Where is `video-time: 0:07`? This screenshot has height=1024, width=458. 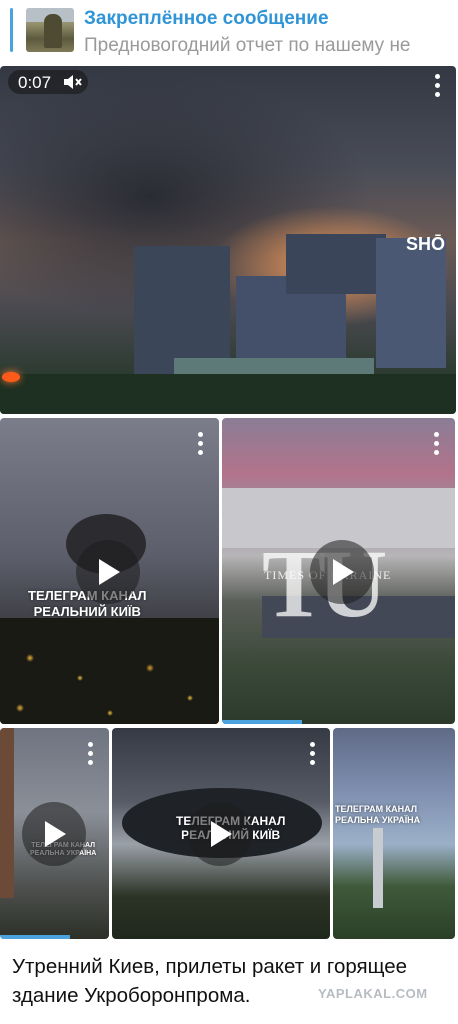
video-time: 0:07 is located at coordinates (35, 82).